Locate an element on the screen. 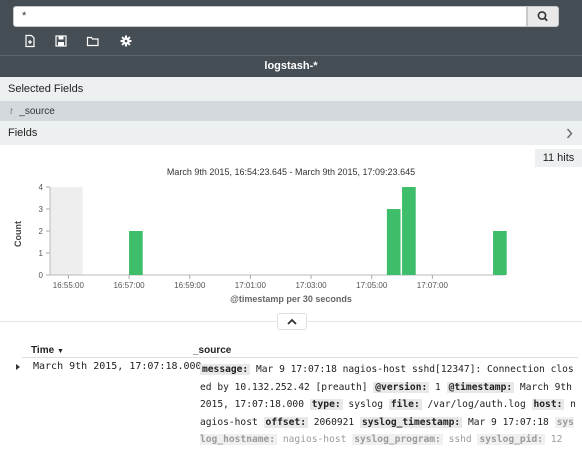 The image size is (582, 458). x-tick-label: 17:03:00 is located at coordinates (311, 285).